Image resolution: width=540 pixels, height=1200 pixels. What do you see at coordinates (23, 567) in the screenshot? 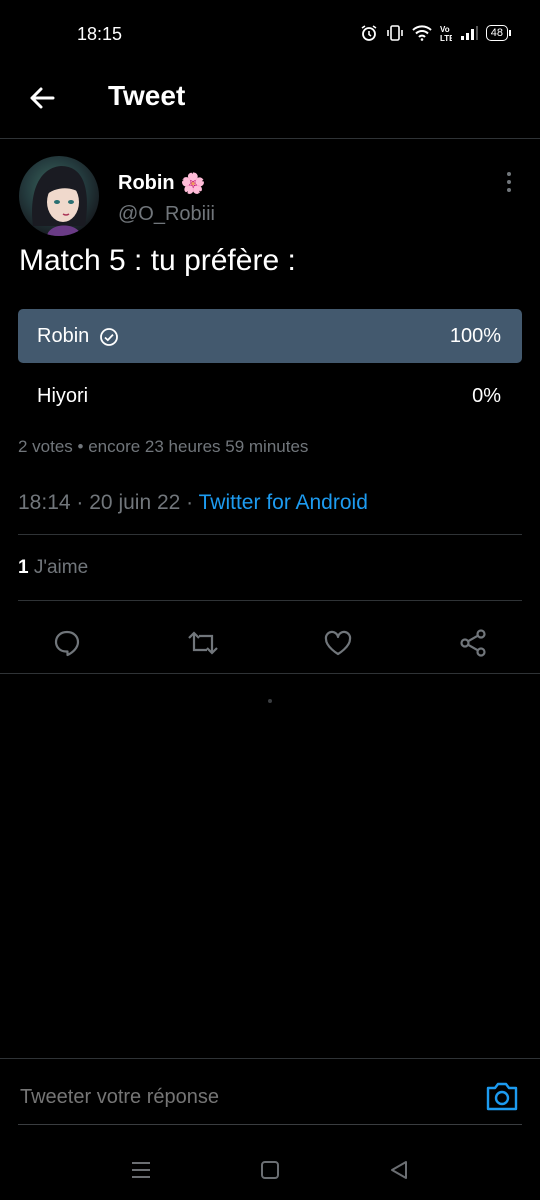
I see `likes-count: 1` at bounding box center [23, 567].